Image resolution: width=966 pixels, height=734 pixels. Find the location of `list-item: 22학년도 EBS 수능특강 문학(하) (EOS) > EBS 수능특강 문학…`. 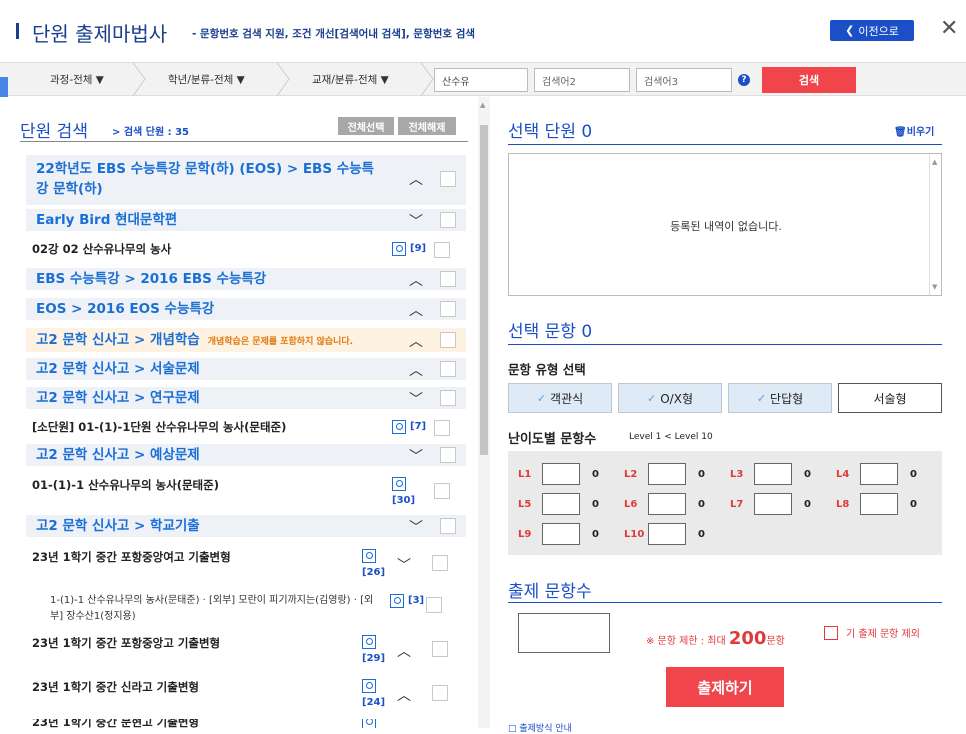

list-item: 22학년도 EBS 수능특강 문학(하) (EOS) > EBS 수능특강 문학… is located at coordinates (246, 180).